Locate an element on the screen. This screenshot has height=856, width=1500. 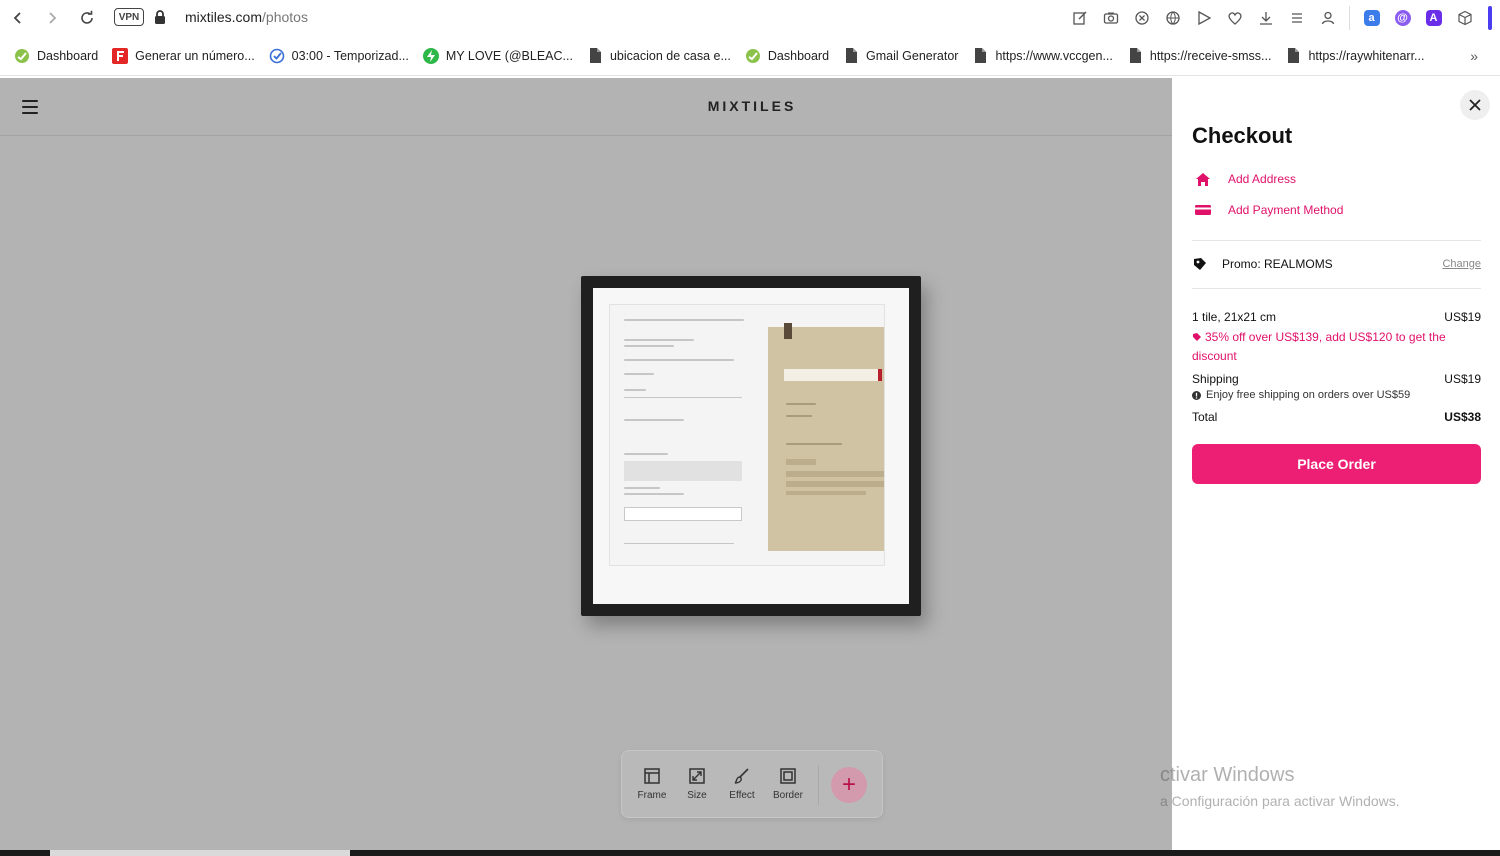
promo-row: Promo: REALMOMS Change is located at coordinates (1336, 264).